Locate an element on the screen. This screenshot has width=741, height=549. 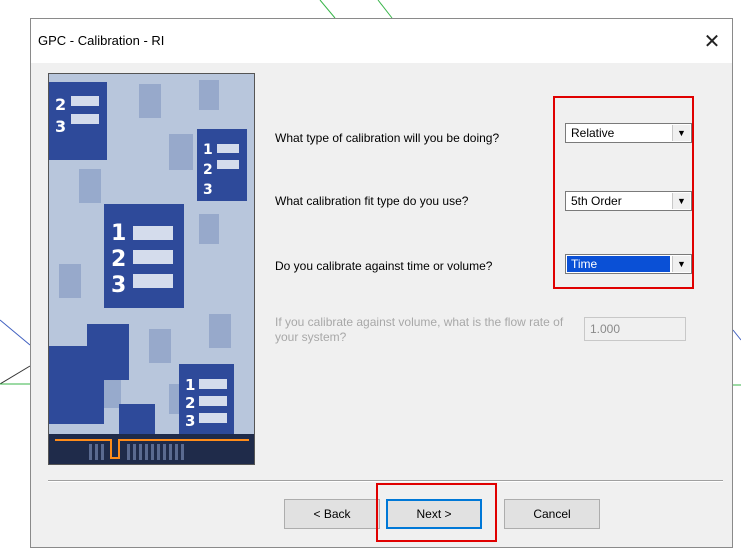
close-icon: ✕ is located at coordinates (712, 41).